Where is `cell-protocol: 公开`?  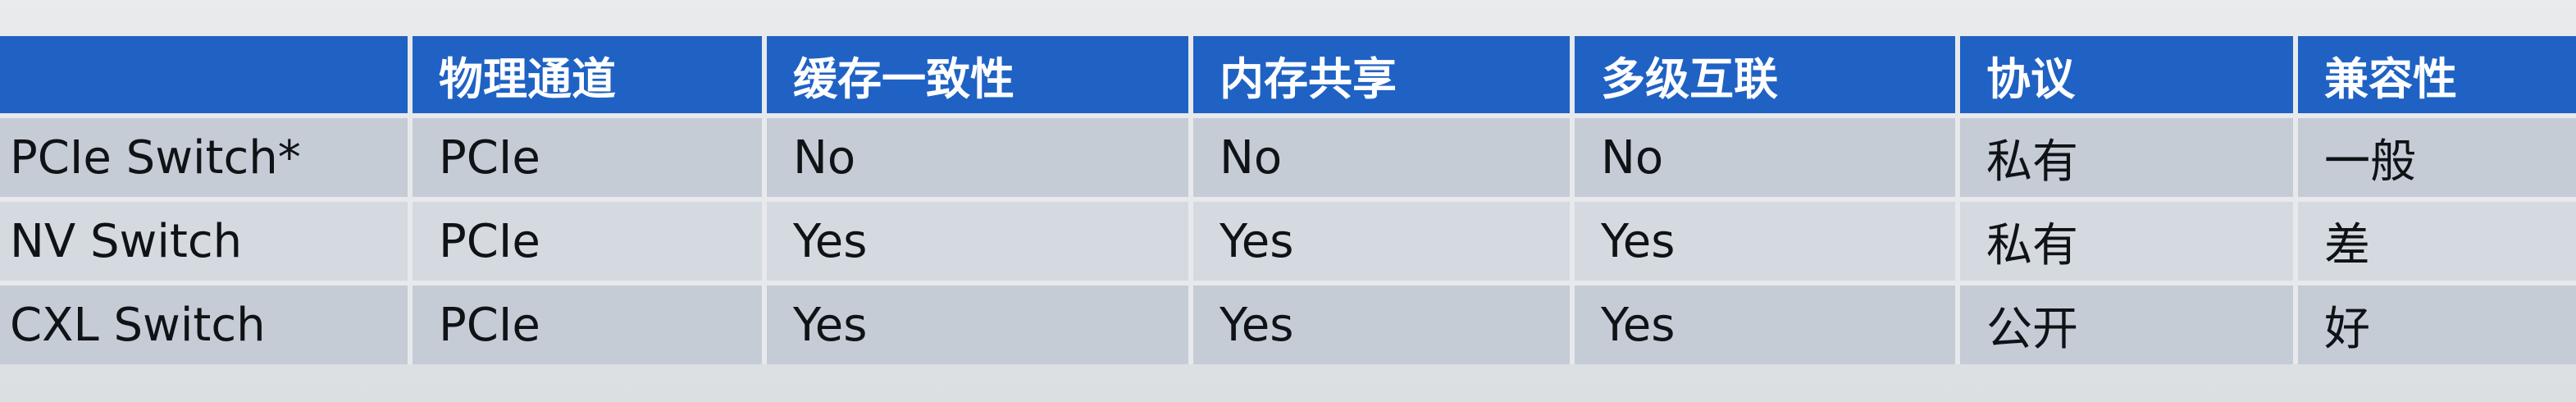 cell-protocol: 公开 is located at coordinates (2128, 323).